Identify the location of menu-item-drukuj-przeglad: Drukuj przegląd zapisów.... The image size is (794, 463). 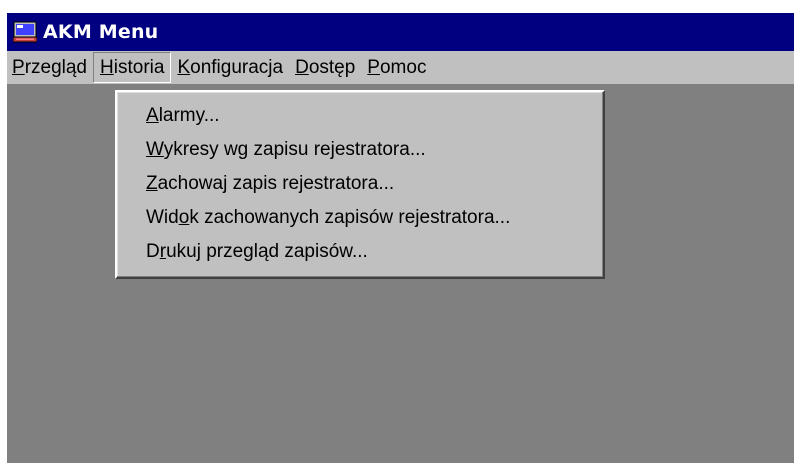
(360, 252).